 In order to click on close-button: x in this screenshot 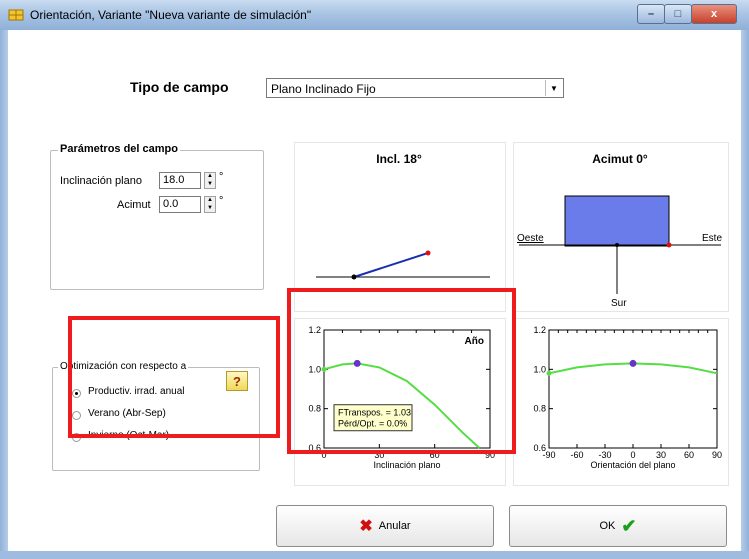, I will do `click(714, 14)`.